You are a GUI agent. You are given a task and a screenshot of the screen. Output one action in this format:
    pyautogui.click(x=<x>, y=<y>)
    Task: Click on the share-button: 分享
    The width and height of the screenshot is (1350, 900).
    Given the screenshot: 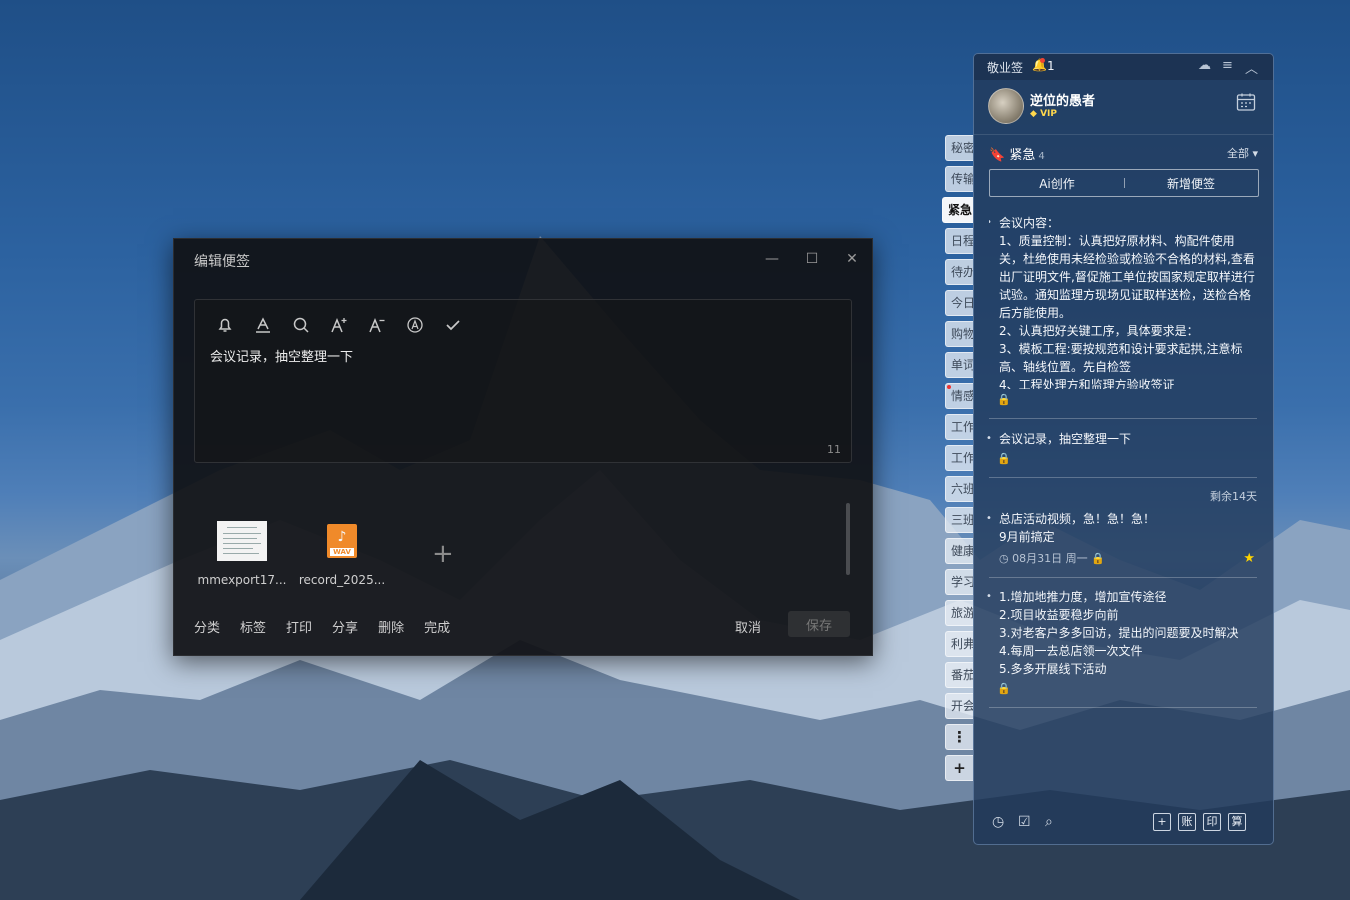 What is the action you would take?
    pyautogui.click(x=345, y=626)
    